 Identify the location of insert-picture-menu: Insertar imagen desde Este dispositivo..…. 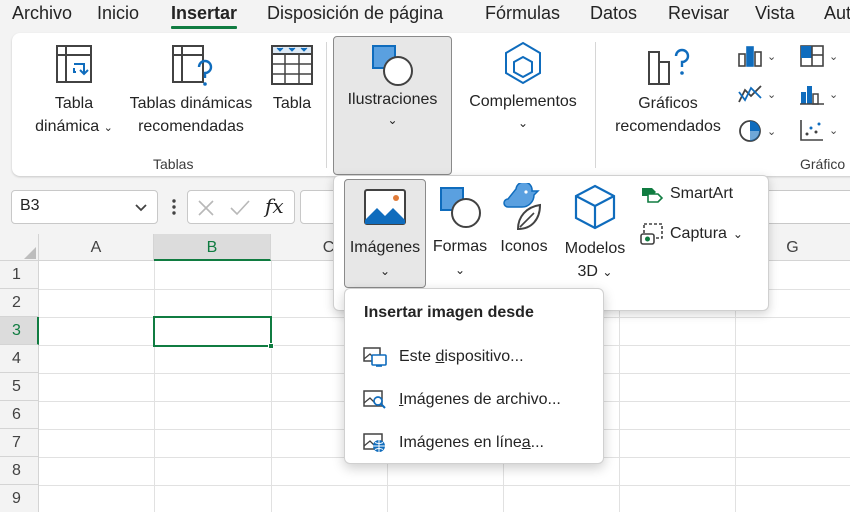
(474, 376).